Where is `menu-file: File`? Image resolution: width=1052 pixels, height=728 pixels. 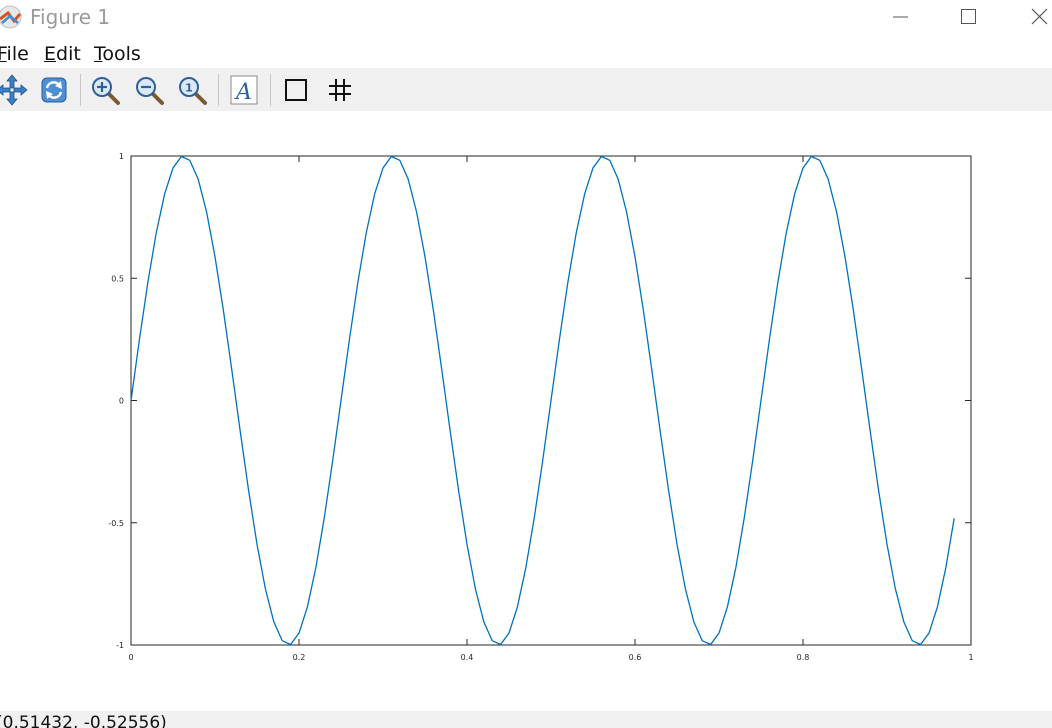
menu-file: File is located at coordinates (14, 54).